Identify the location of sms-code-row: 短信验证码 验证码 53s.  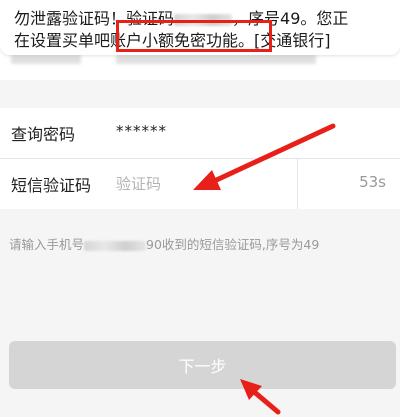
(200, 183).